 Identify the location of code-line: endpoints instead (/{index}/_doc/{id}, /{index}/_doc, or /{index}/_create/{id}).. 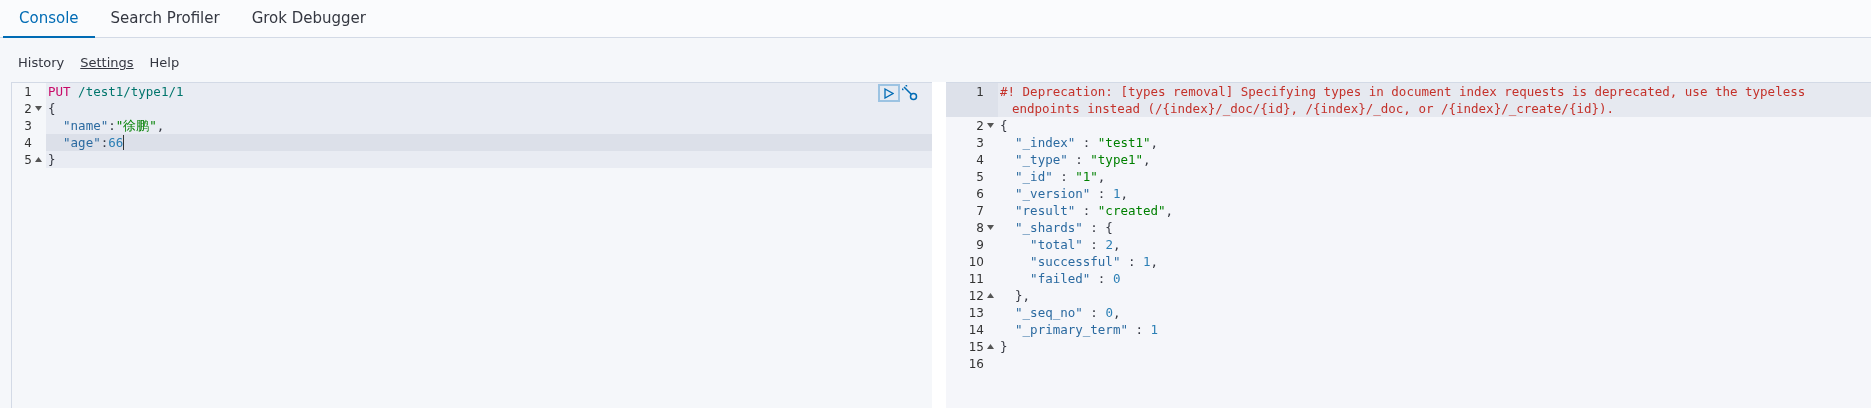
(1313, 108).